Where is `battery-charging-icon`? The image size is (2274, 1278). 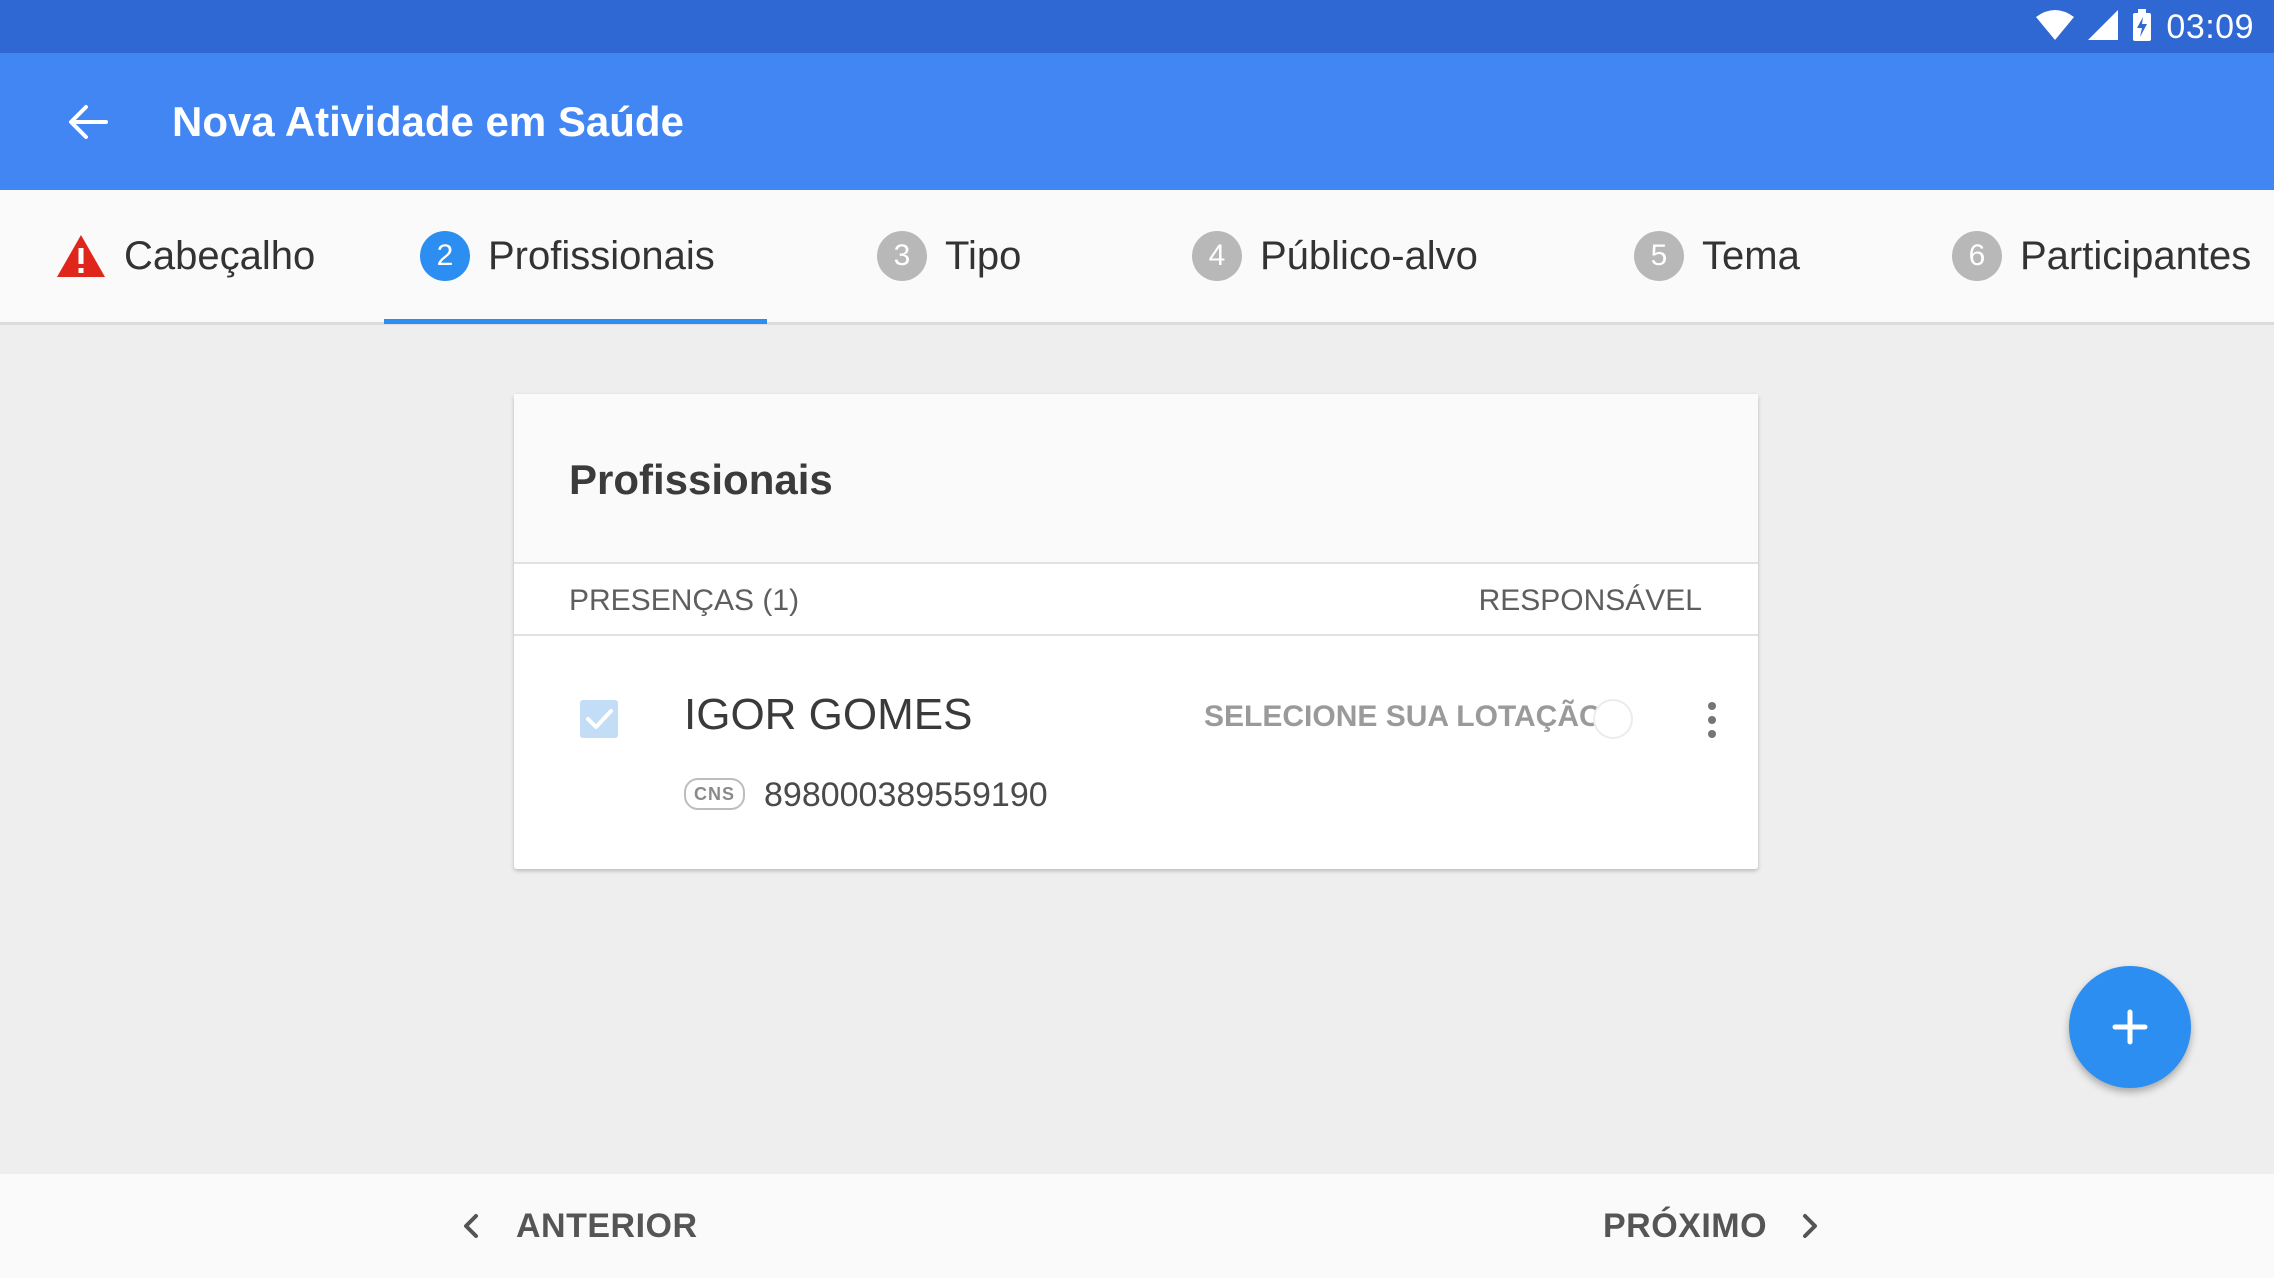 battery-charging-icon is located at coordinates (2142, 27).